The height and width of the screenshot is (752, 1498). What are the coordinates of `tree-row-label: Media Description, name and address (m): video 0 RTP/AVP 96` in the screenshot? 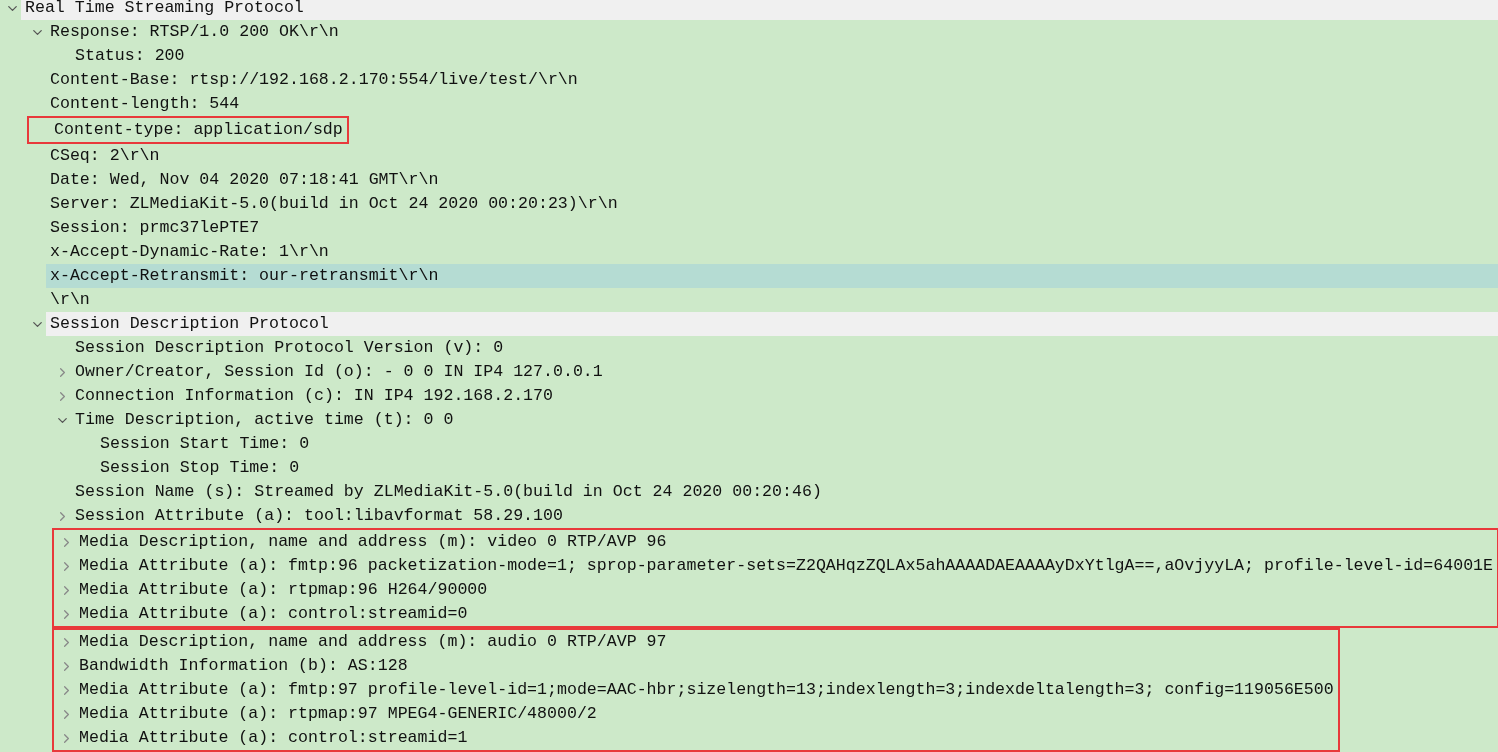 It's located at (786, 542).